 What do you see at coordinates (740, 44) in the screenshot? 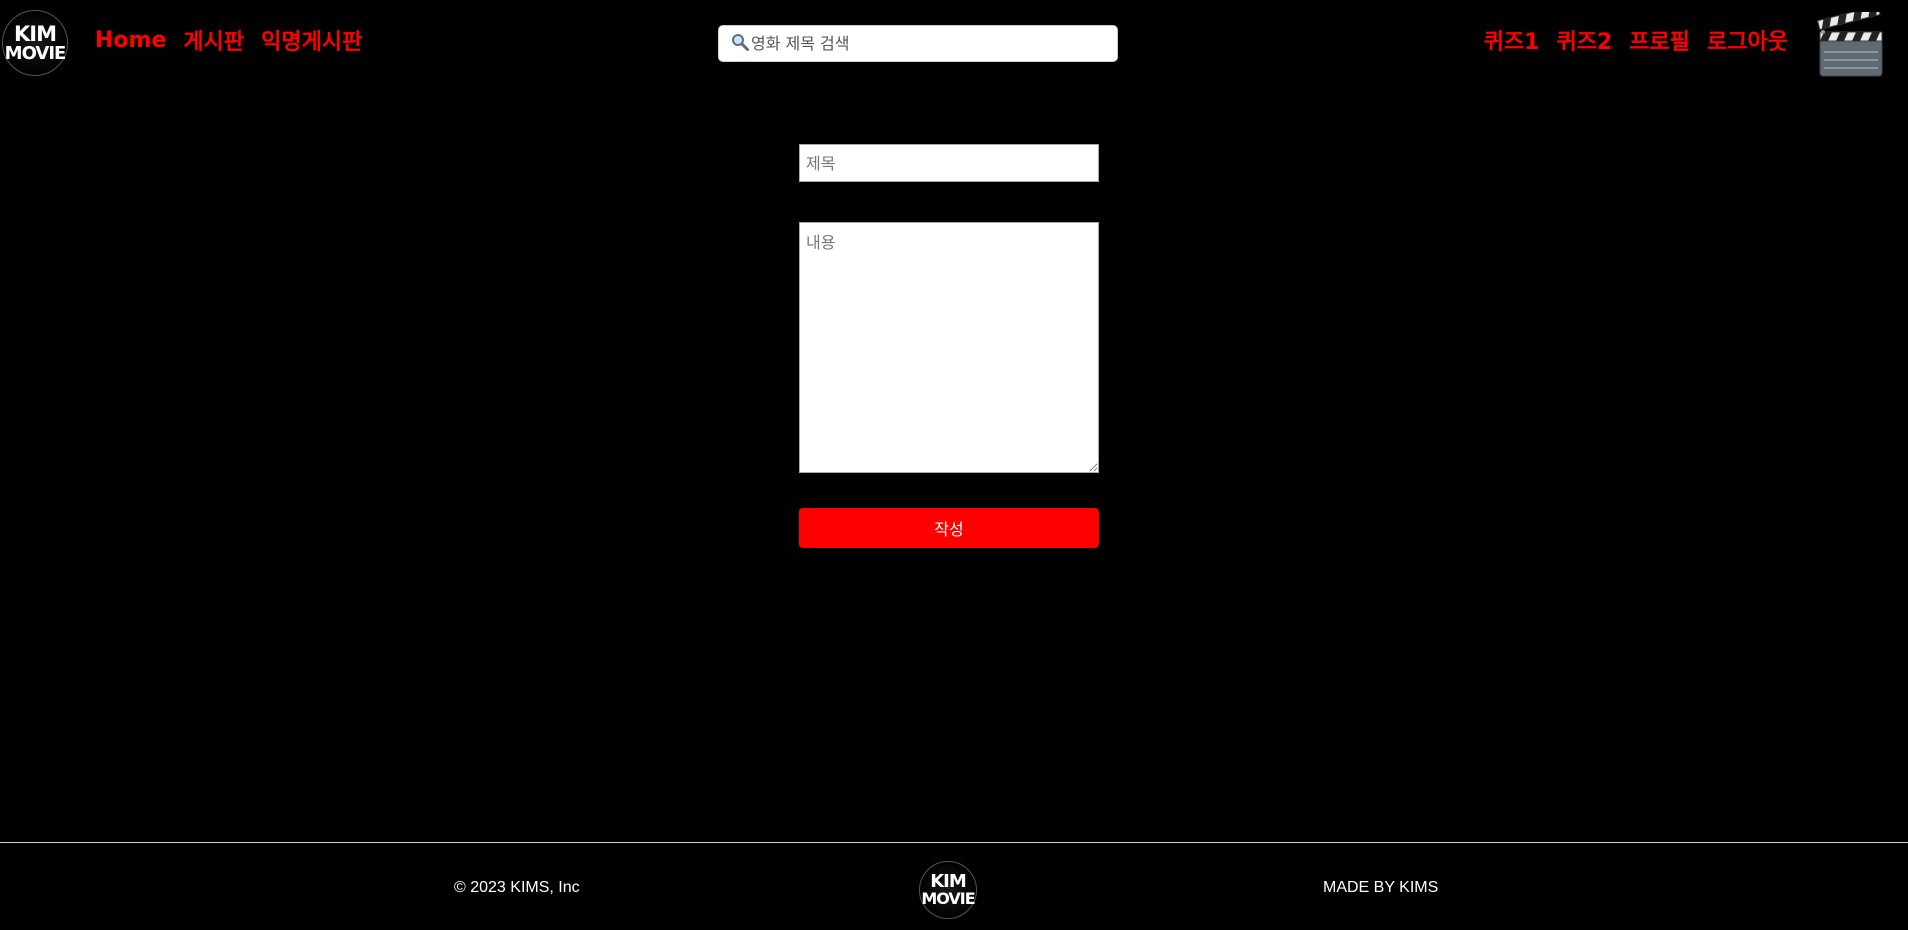
I see `magnifier-icon` at bounding box center [740, 44].